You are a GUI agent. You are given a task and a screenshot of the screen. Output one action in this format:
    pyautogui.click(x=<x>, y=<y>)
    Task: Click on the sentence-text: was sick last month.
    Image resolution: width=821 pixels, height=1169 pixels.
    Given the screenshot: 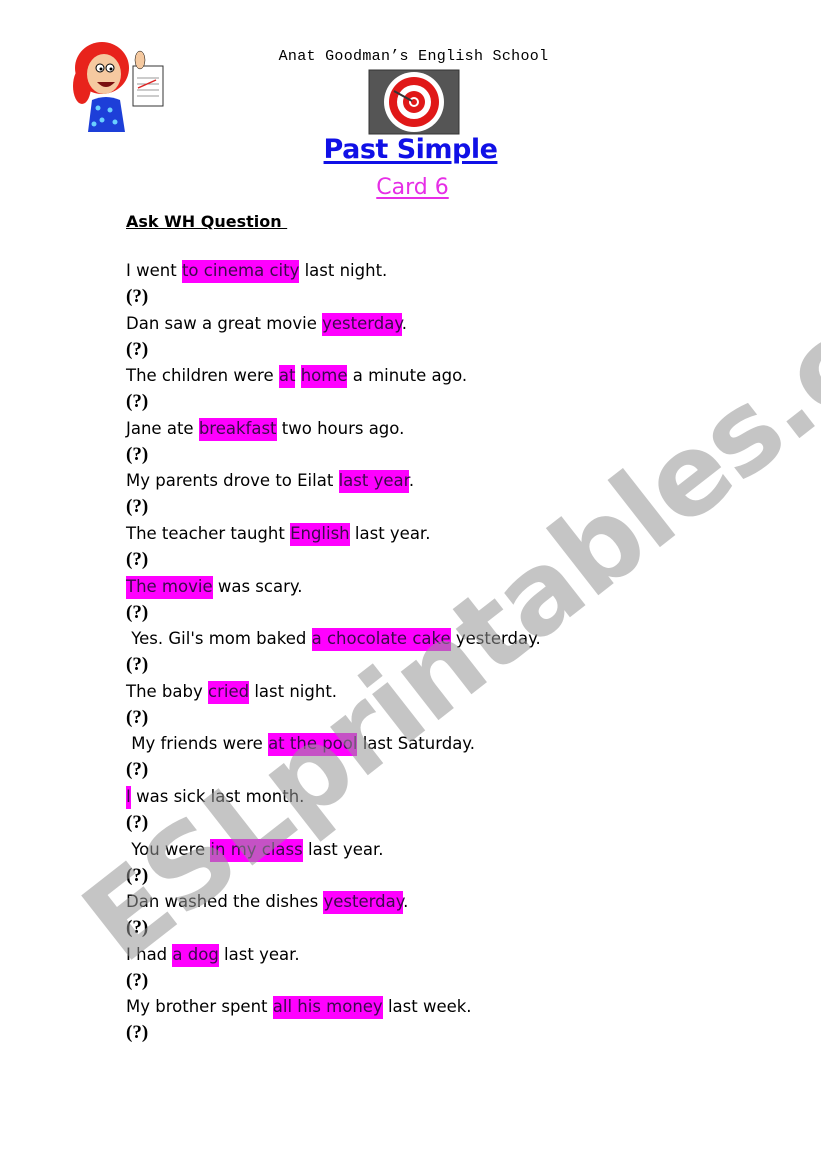 What is the action you would take?
    pyautogui.click(x=217, y=796)
    